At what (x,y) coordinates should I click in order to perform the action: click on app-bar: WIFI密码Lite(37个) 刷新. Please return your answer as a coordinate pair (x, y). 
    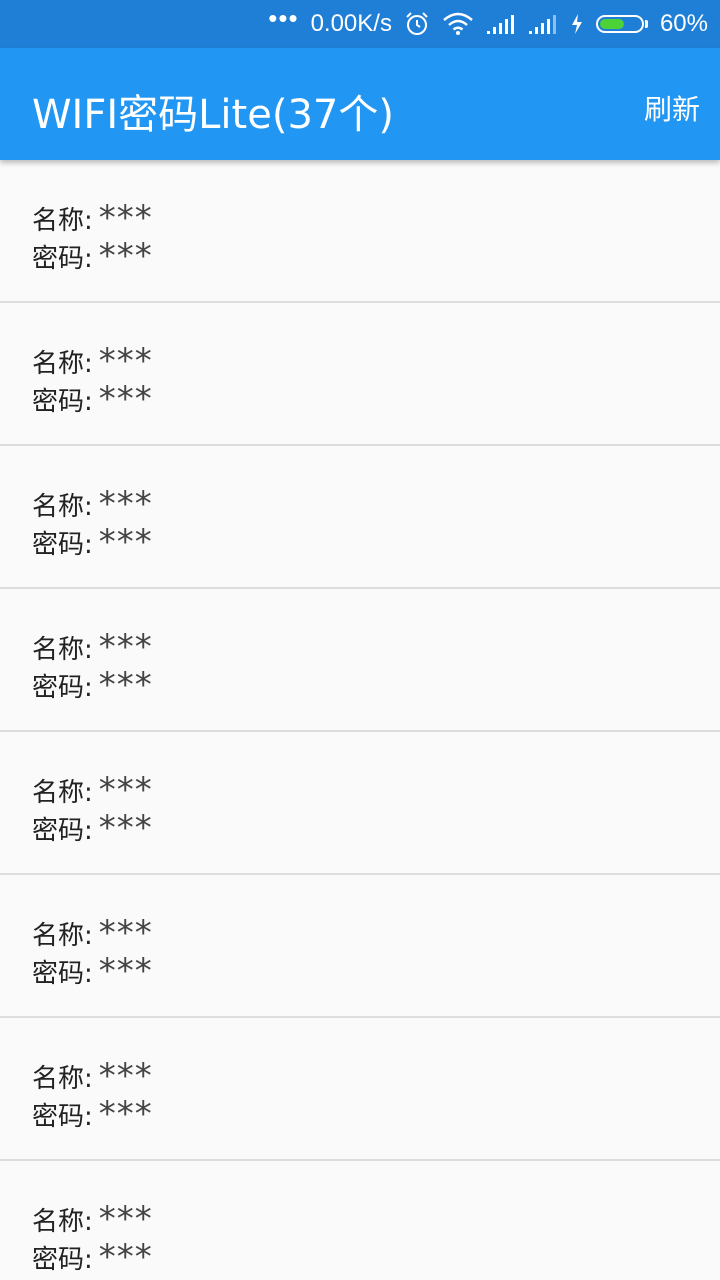
    Looking at the image, I should click on (360, 104).